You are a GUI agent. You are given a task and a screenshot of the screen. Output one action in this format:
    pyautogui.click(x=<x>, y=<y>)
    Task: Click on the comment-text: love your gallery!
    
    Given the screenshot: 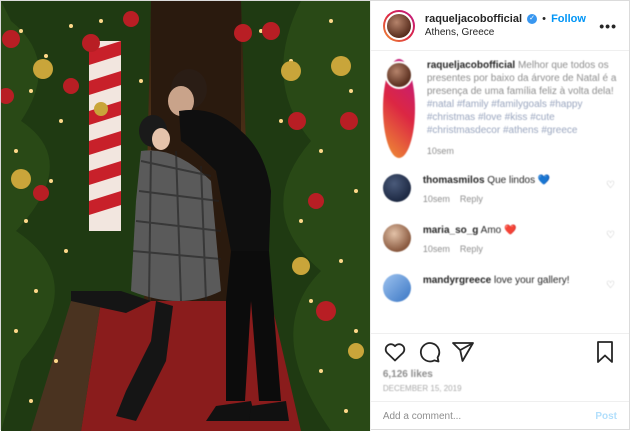 What is the action you would take?
    pyautogui.click(x=531, y=280)
    